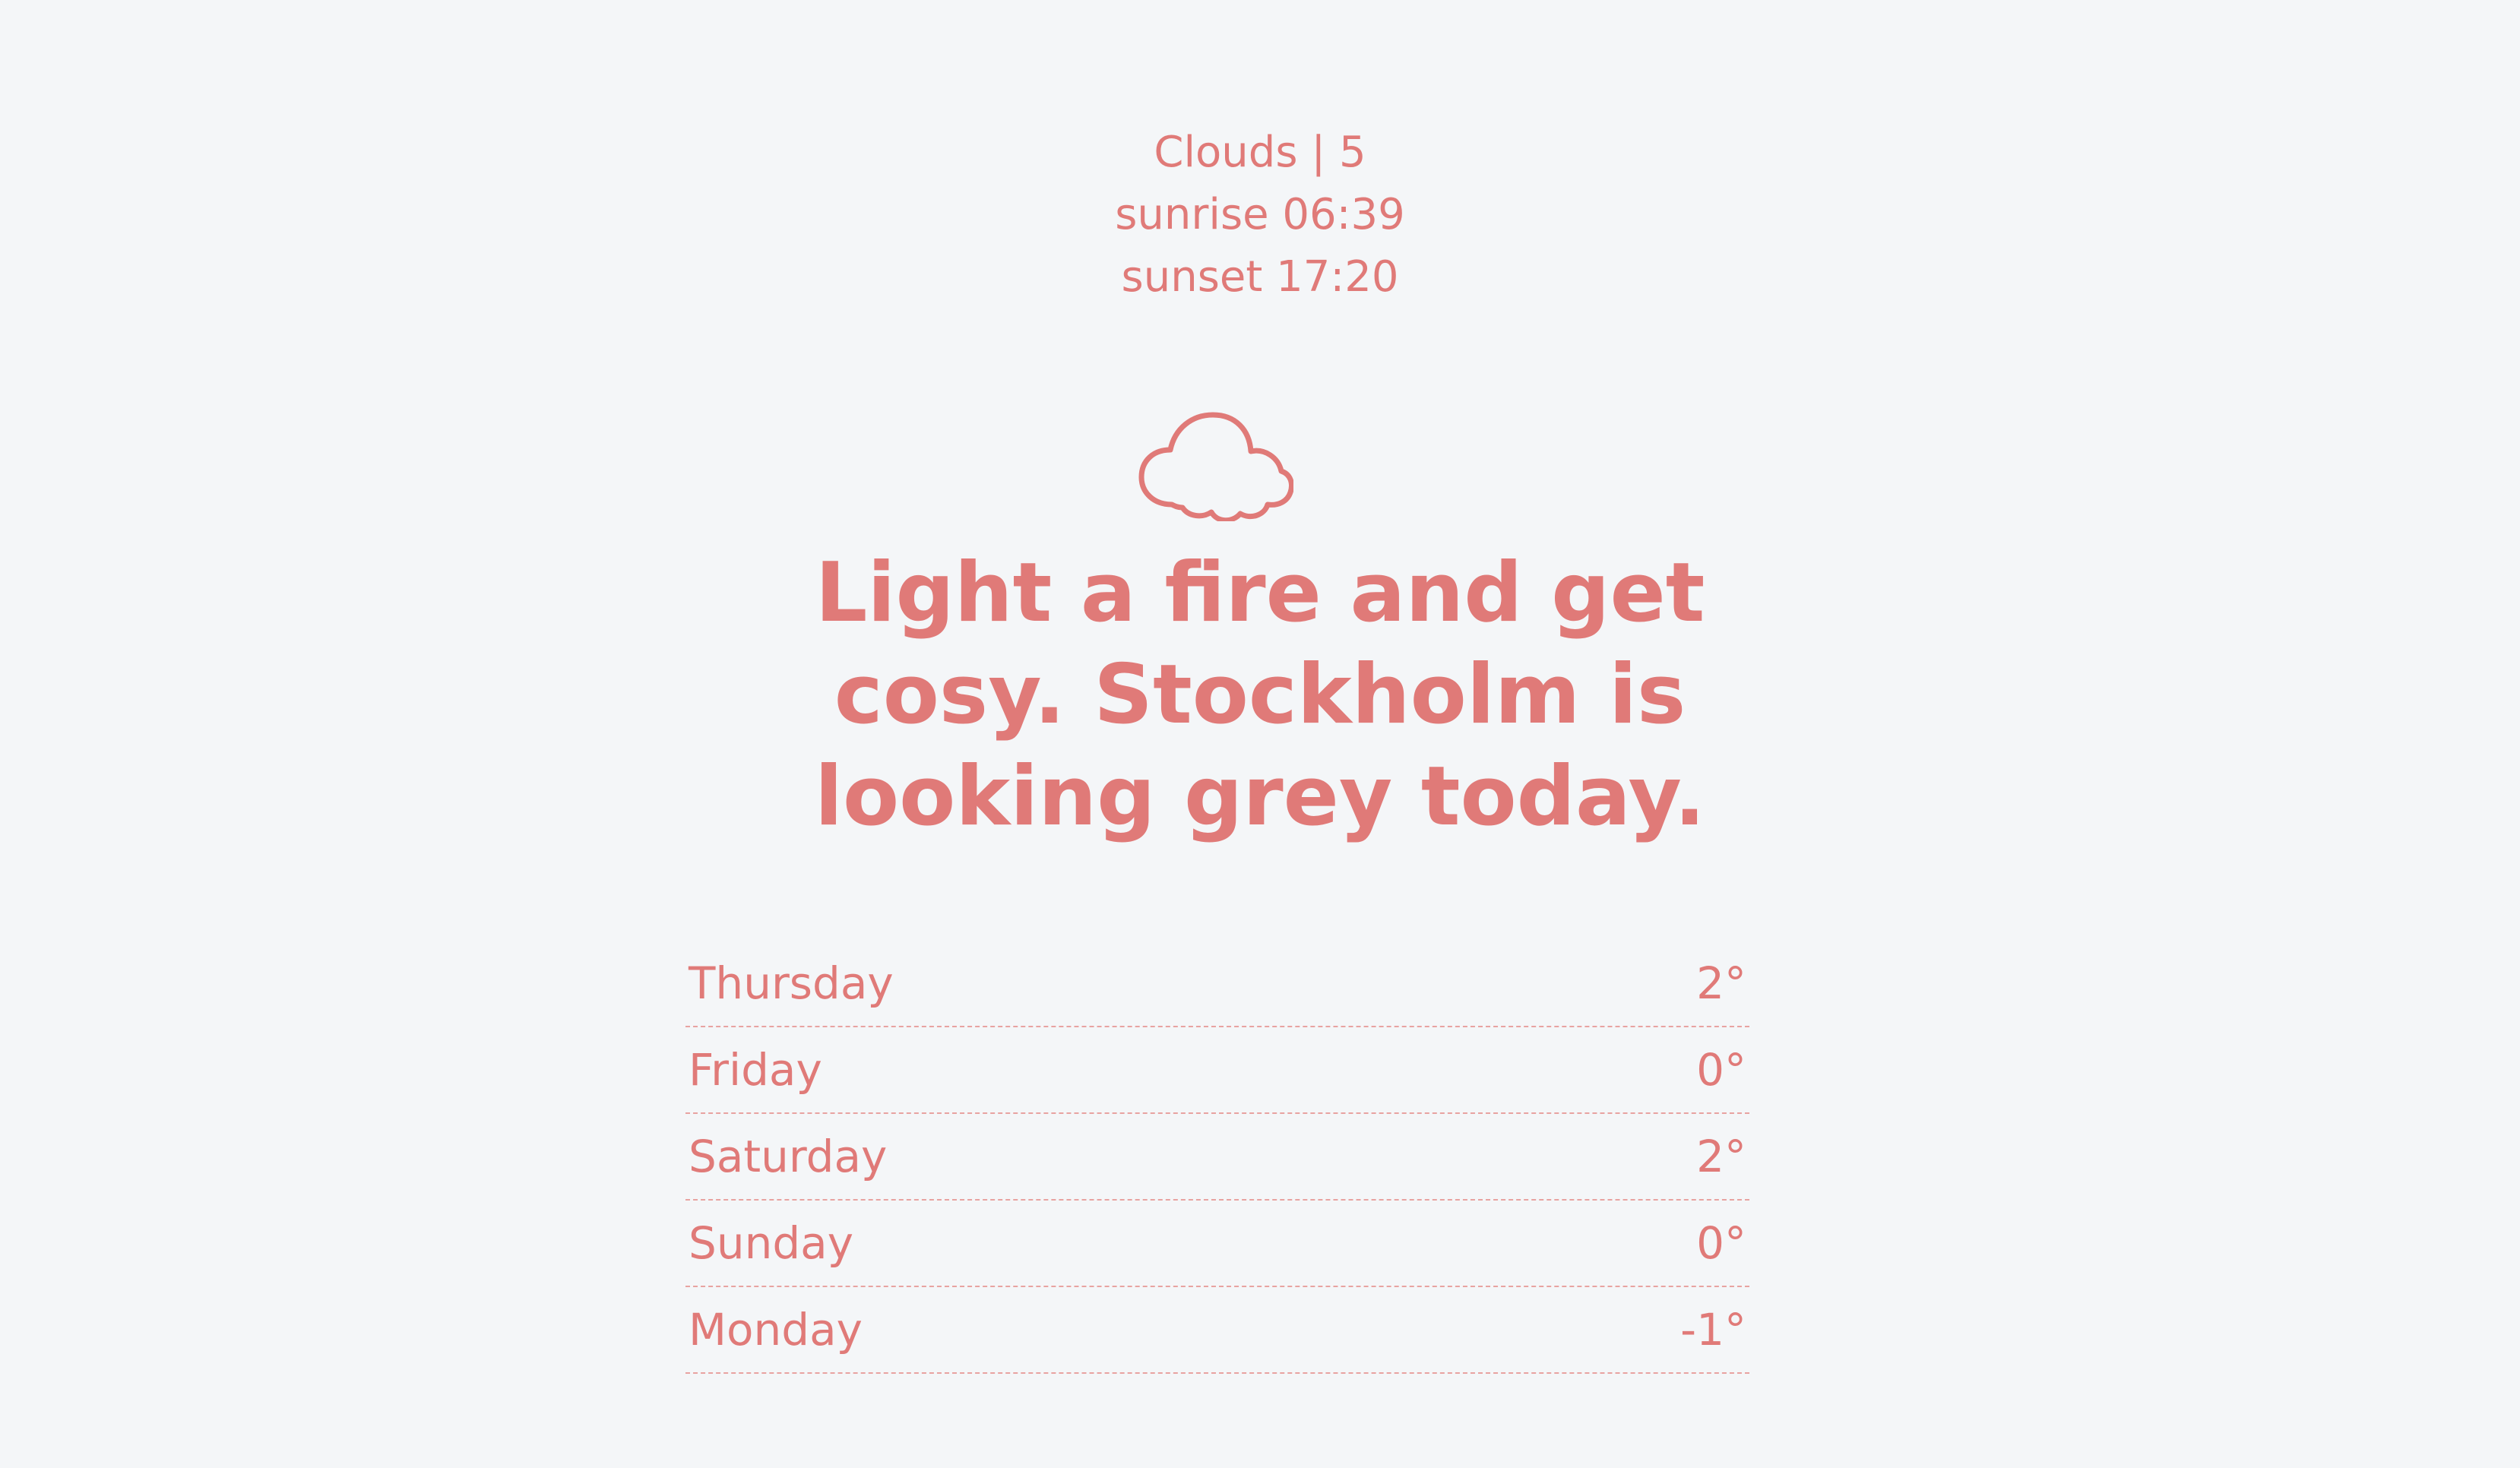 This screenshot has width=2520, height=1468. I want to click on forecast-day: Monday, so click(776, 1330).